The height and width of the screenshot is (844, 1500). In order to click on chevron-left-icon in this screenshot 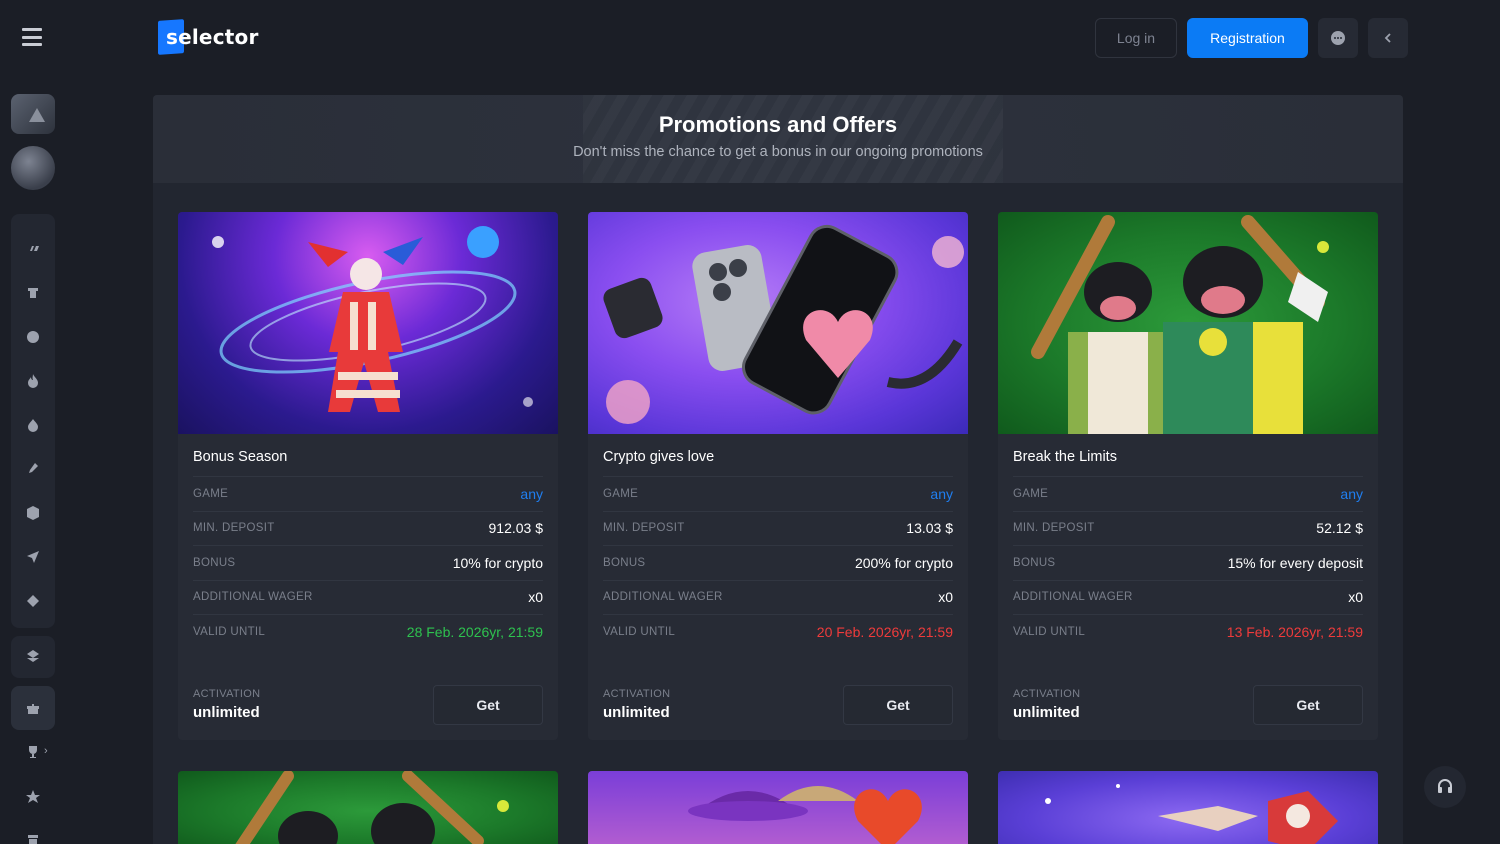, I will do `click(1387, 38)`.